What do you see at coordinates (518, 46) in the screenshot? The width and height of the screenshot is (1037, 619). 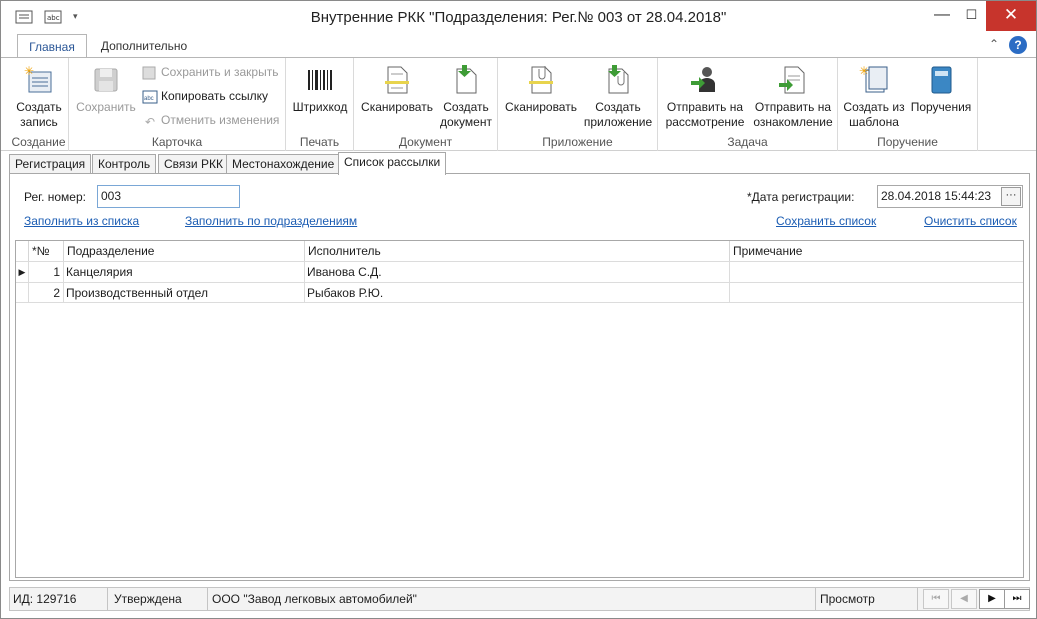 I see `ribbon-tab-strip: Главная Дополнительно ⌃ ?` at bounding box center [518, 46].